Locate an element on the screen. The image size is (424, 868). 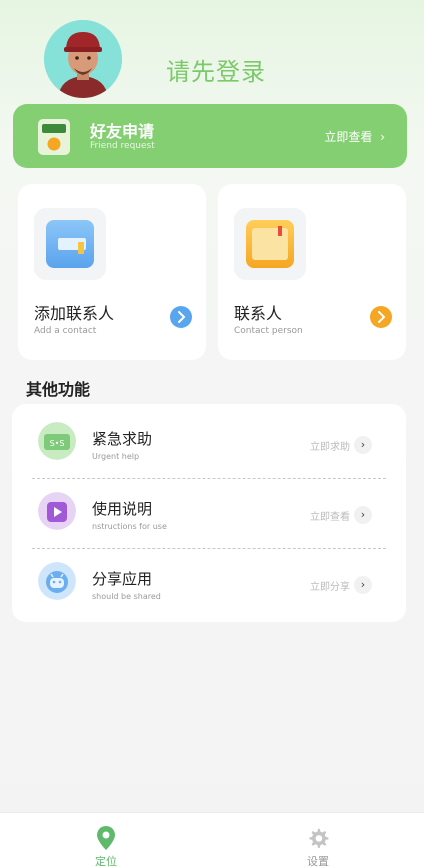
user-avatar-icon is located at coordinates (83, 59).